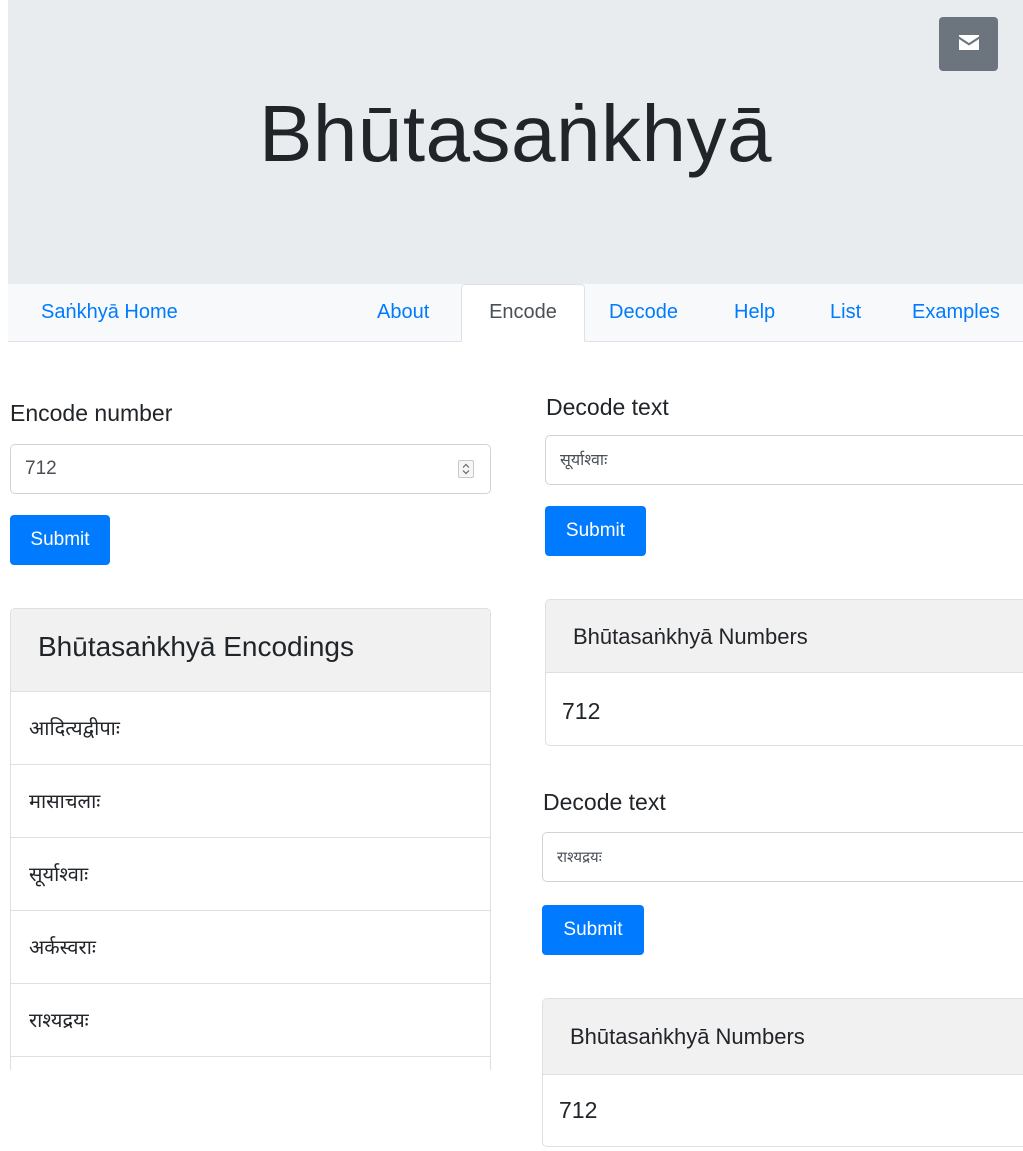  I want to click on encode-number-value: 712, so click(41, 468).